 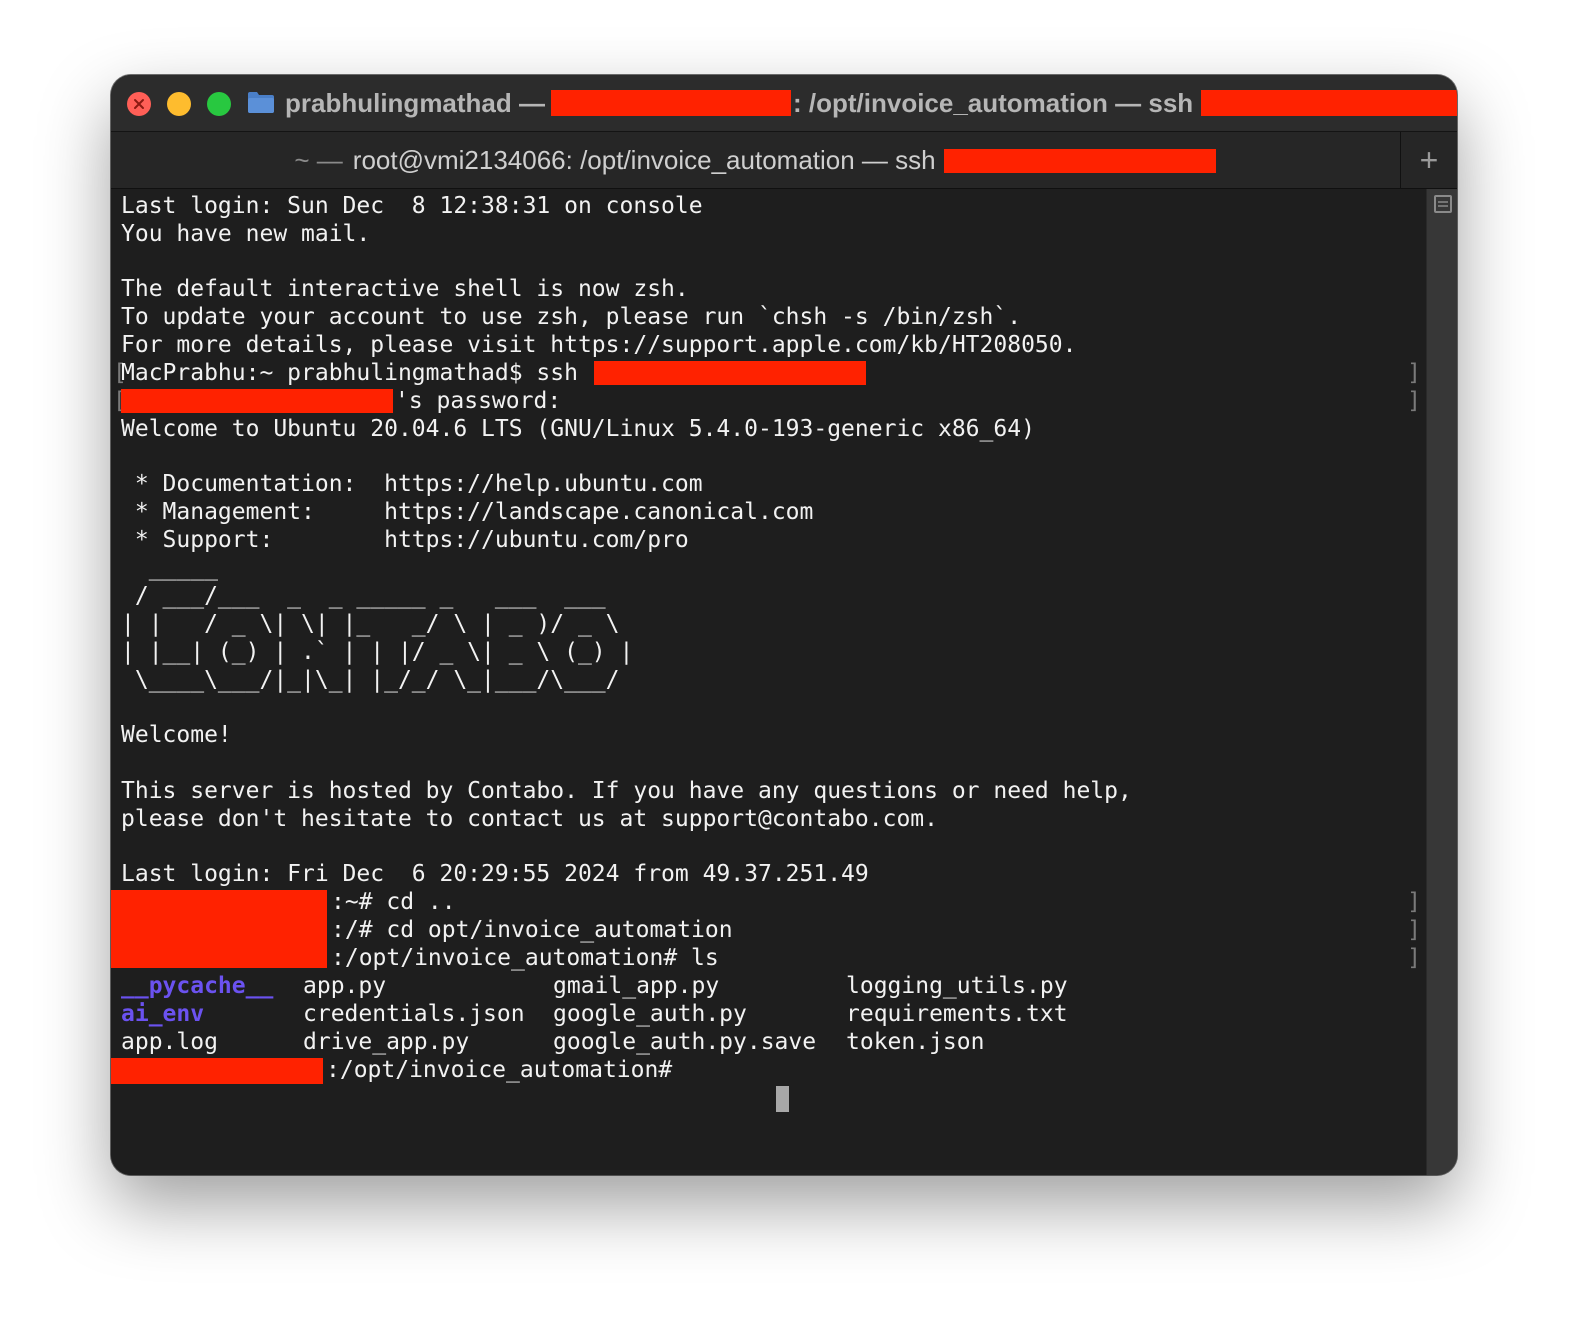 What do you see at coordinates (219, 104) in the screenshot?
I see `zoom-button` at bounding box center [219, 104].